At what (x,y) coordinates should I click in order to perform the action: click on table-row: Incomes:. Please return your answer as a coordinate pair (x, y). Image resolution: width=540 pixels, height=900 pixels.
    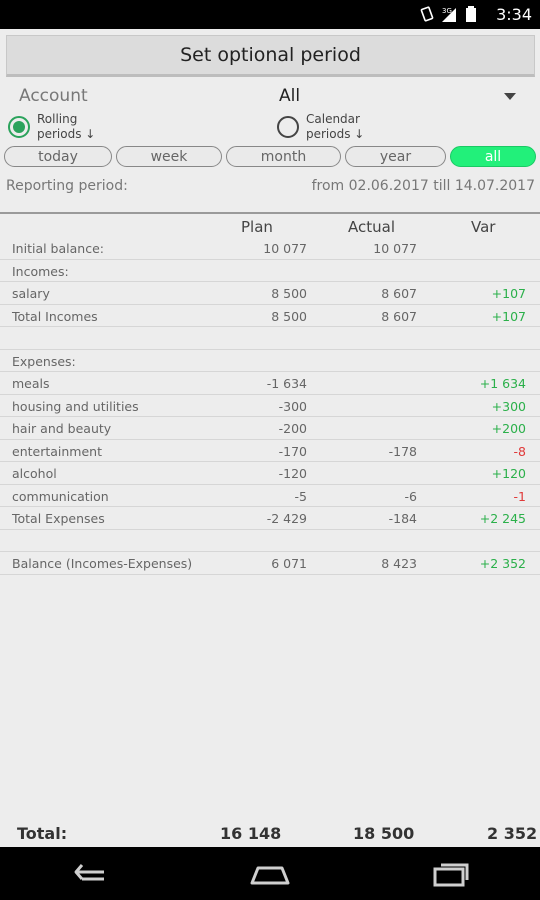
    Looking at the image, I should click on (270, 271).